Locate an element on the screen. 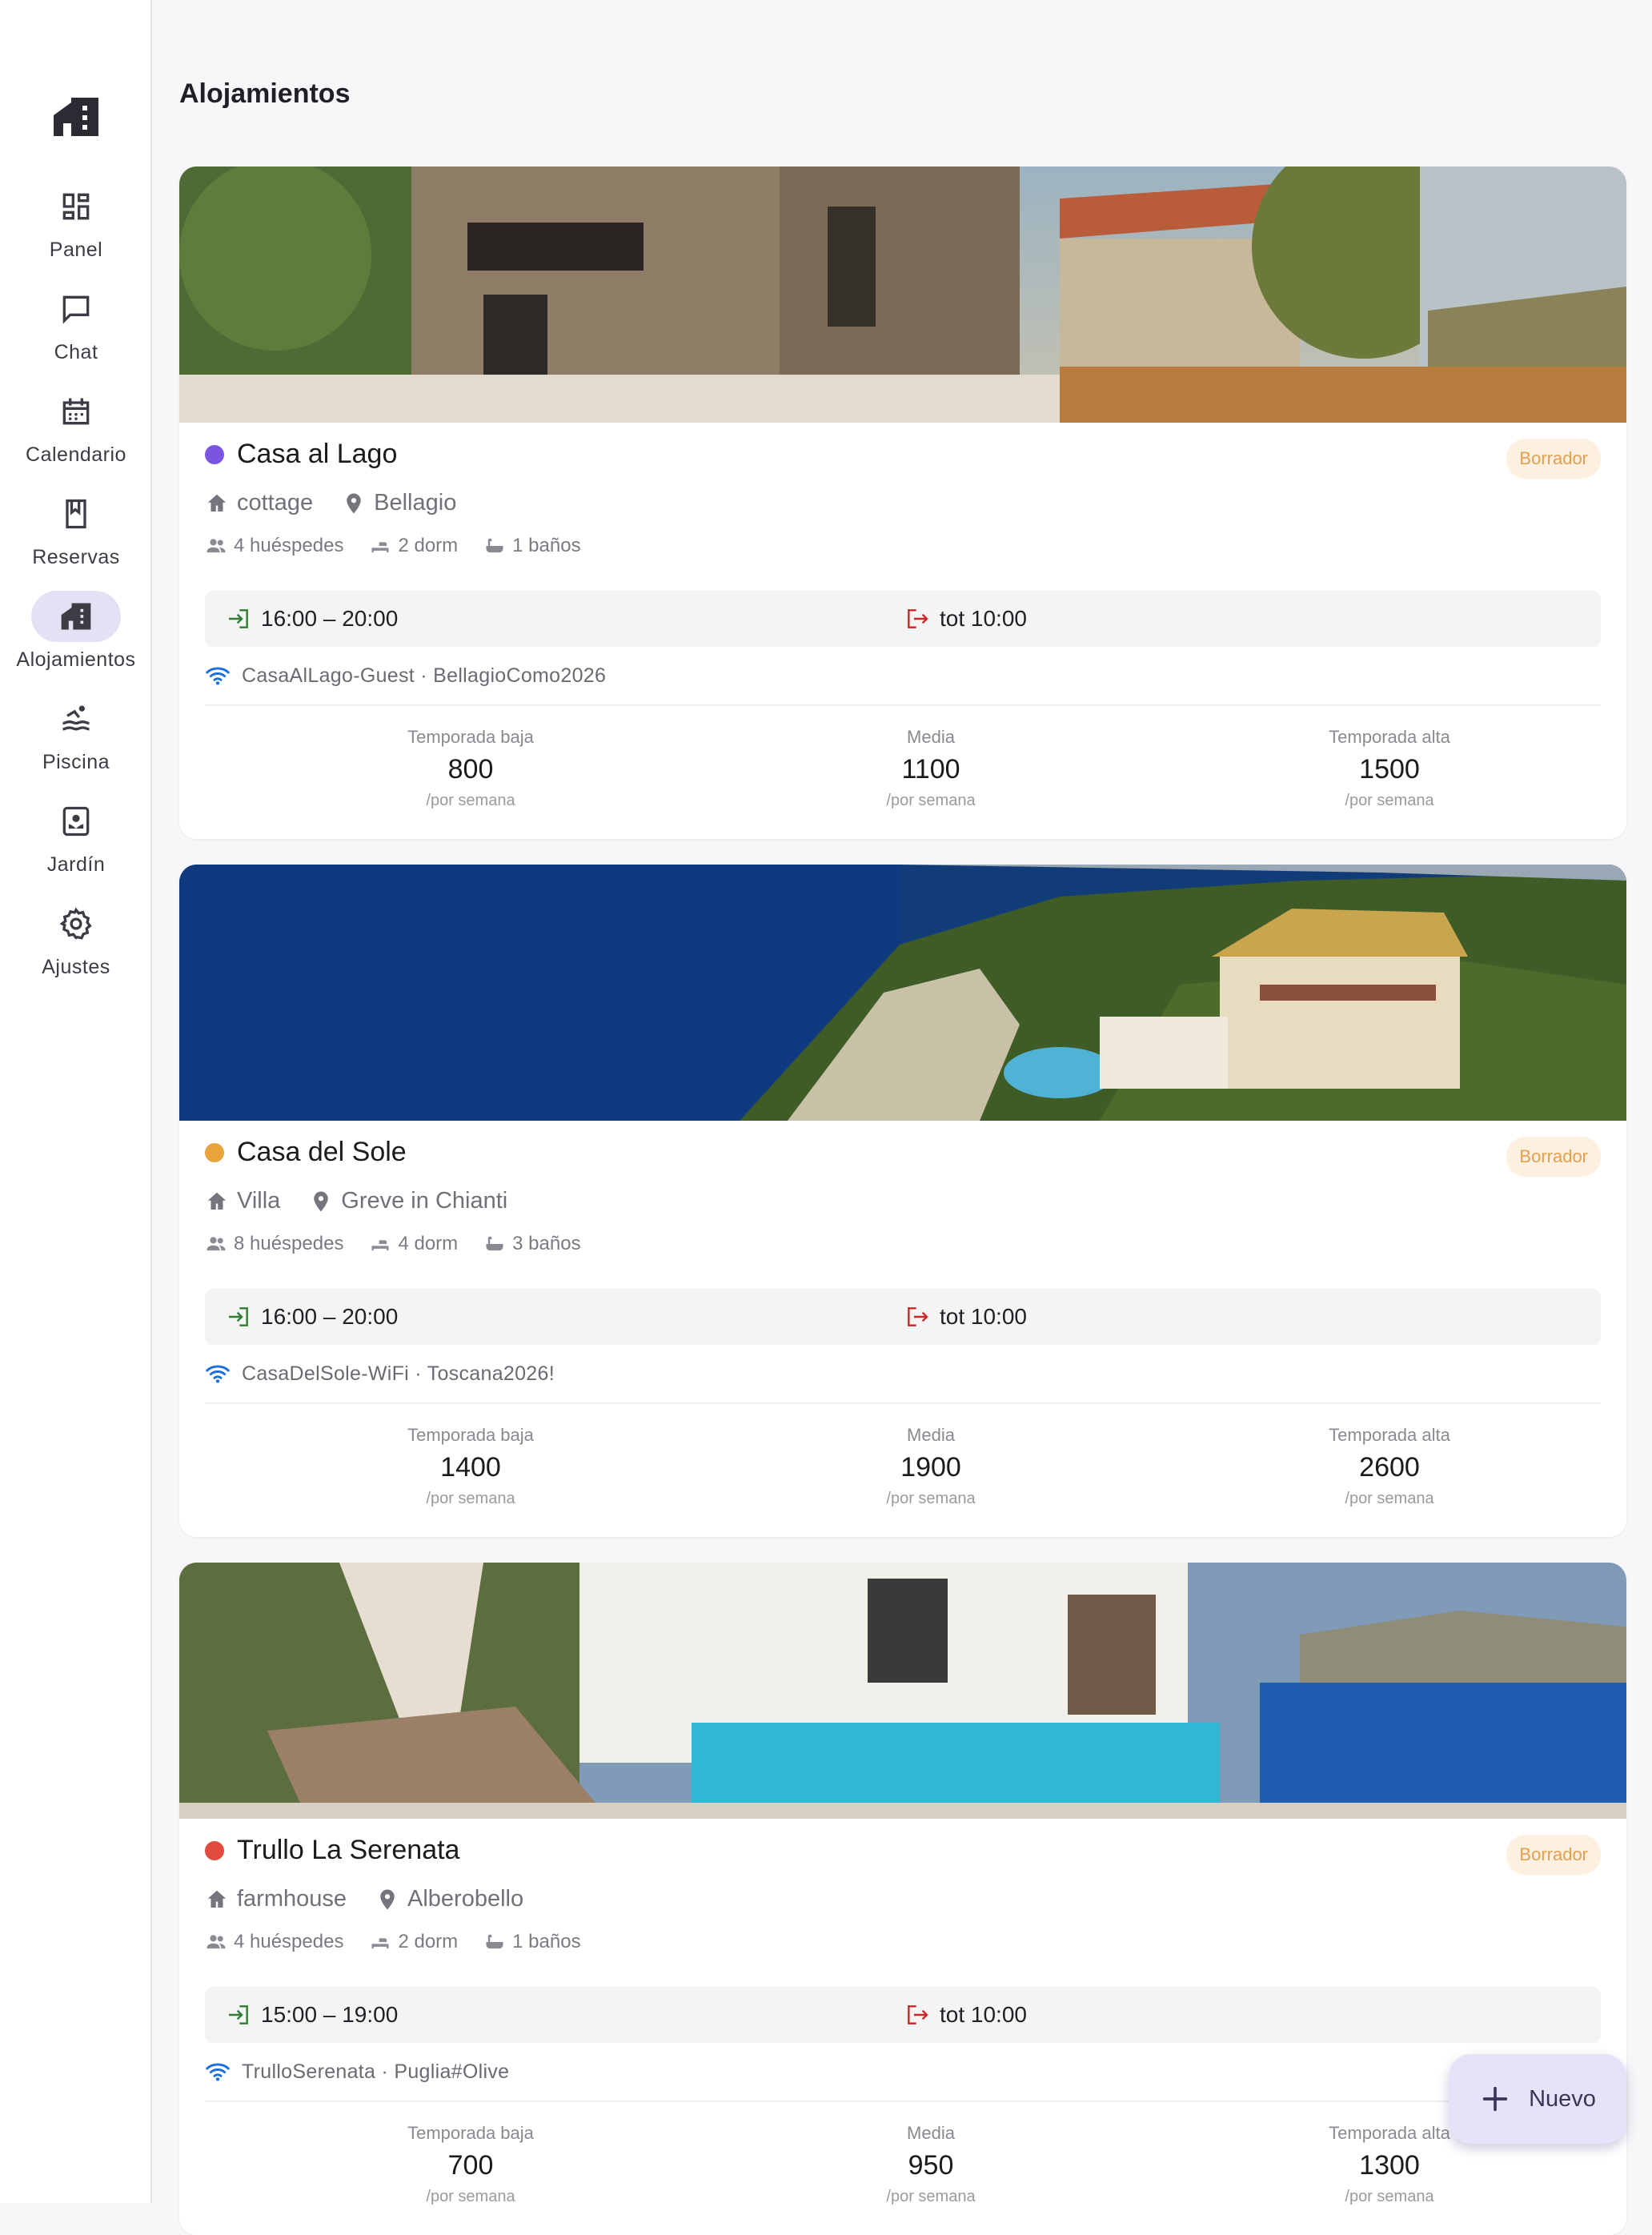  property-name: Casa al Lago is located at coordinates (317, 455).